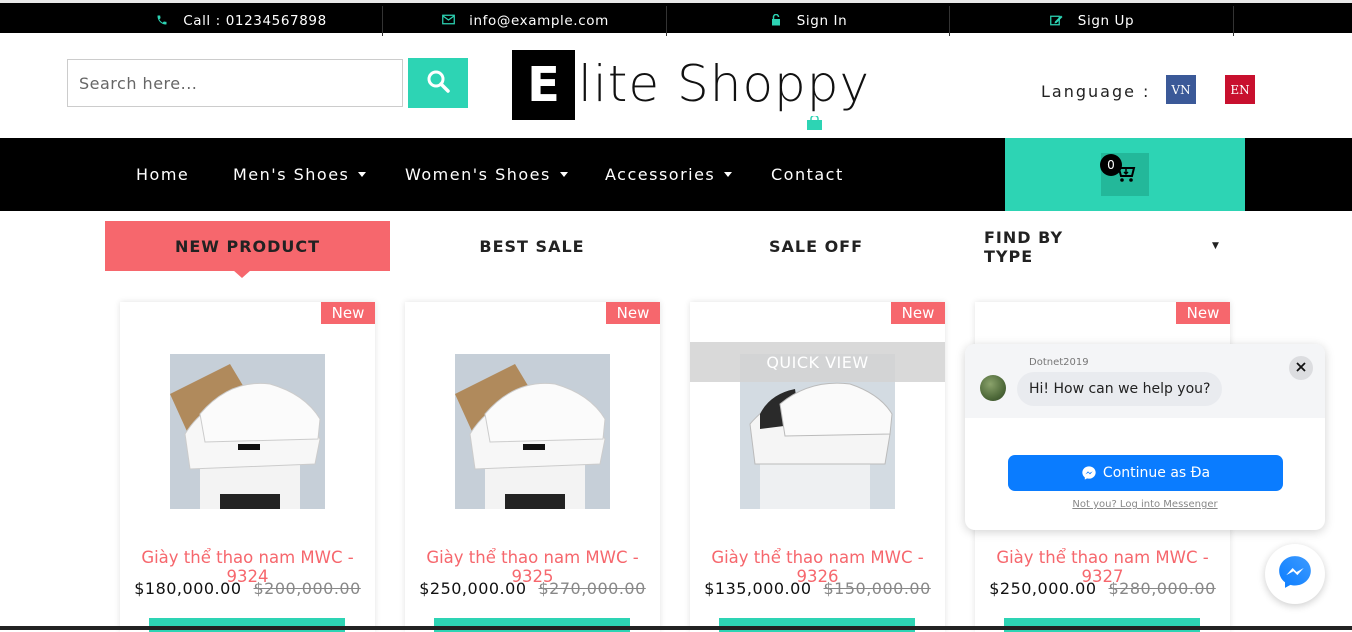 The image size is (1352, 632). What do you see at coordinates (478, 174) in the screenshot?
I see `nav-womens-shoes-label: Women's Shoes` at bounding box center [478, 174].